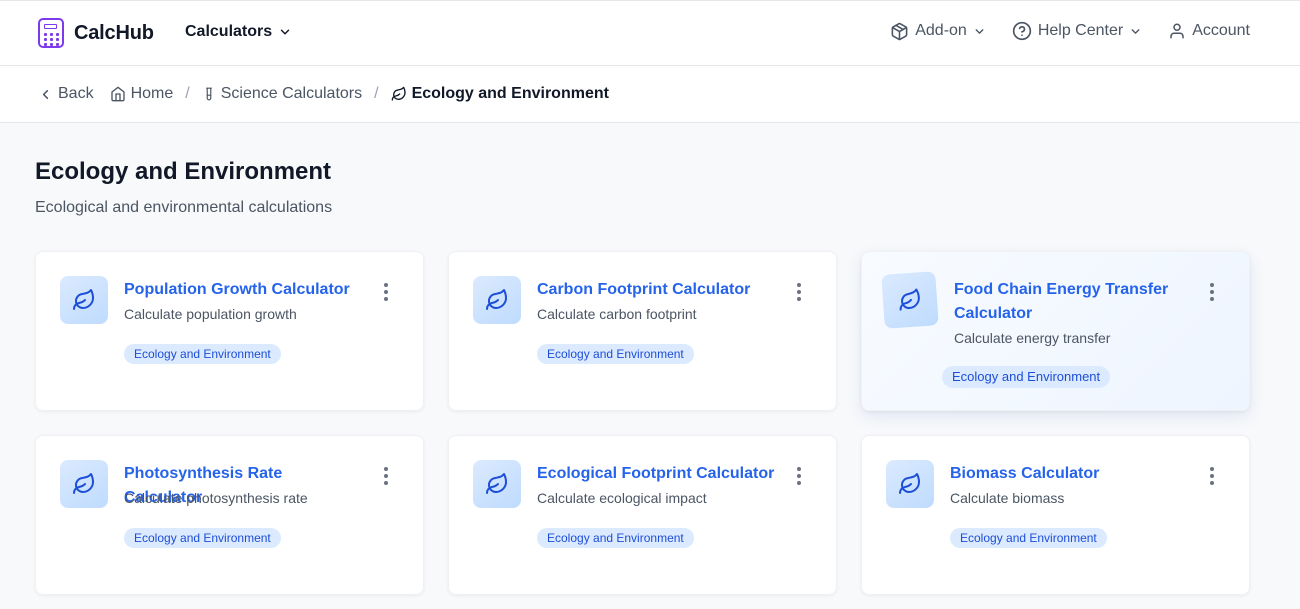 The height and width of the screenshot is (609, 1300). Describe the element at coordinates (1070, 474) in the screenshot. I see `card-title: Biomass Calculator` at that location.